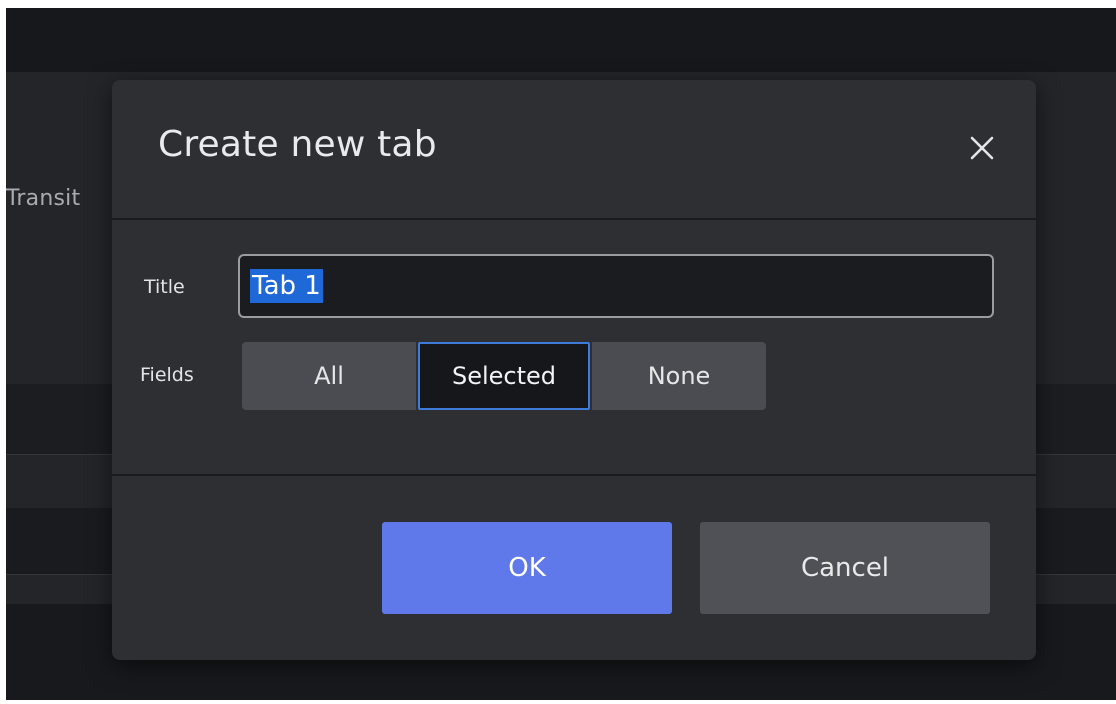 Image resolution: width=1116 pixels, height=704 pixels. I want to click on cancel-button: Cancel, so click(845, 568).